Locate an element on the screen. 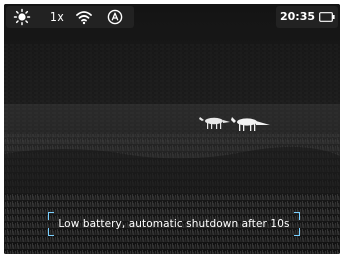 The image size is (343, 259). battery-empty-icon is located at coordinates (327, 17).